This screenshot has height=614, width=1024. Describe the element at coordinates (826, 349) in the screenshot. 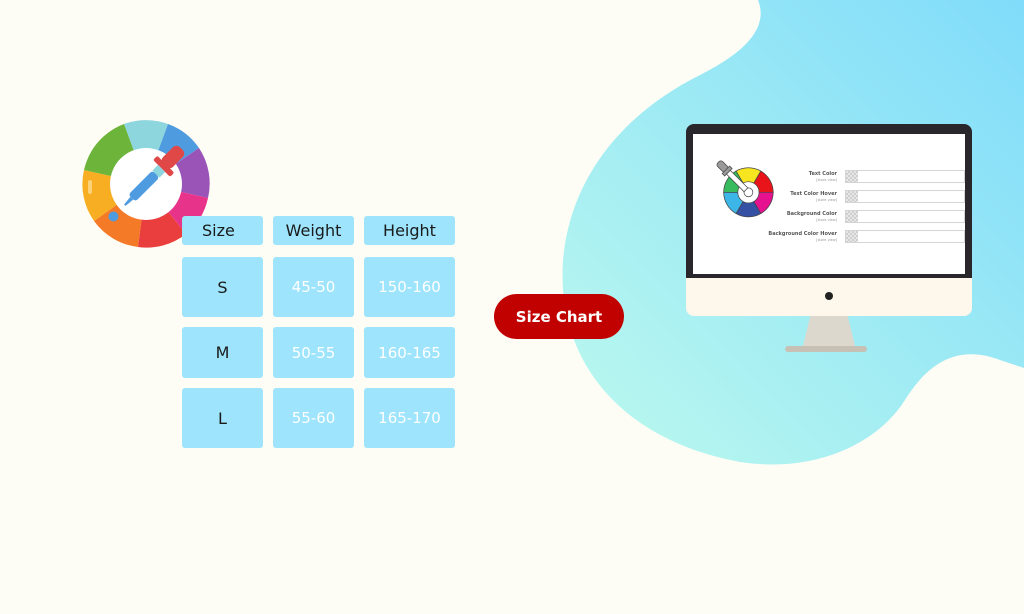

I see `monitor-stand-base` at that location.